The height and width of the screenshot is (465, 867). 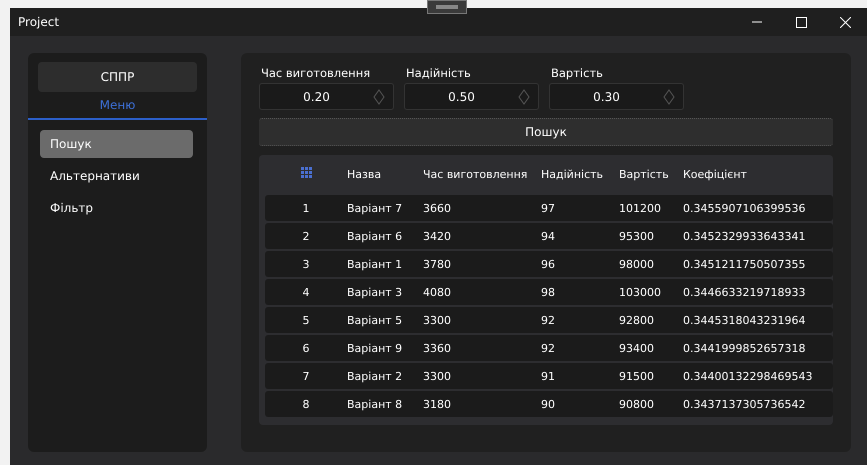 What do you see at coordinates (116, 176) in the screenshot?
I see `menu-item: Альтернативи` at bounding box center [116, 176].